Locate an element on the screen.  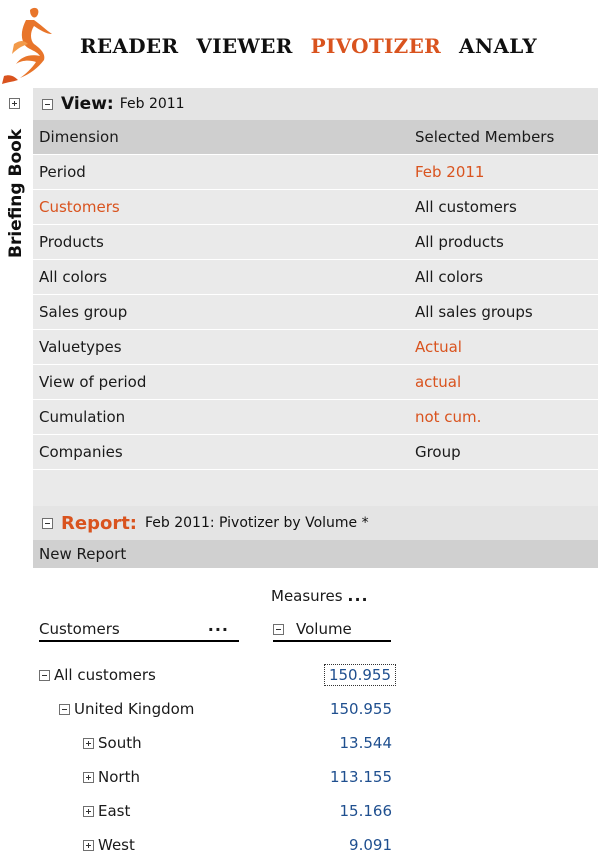
runner-logo-icon is located at coordinates (27, 45).